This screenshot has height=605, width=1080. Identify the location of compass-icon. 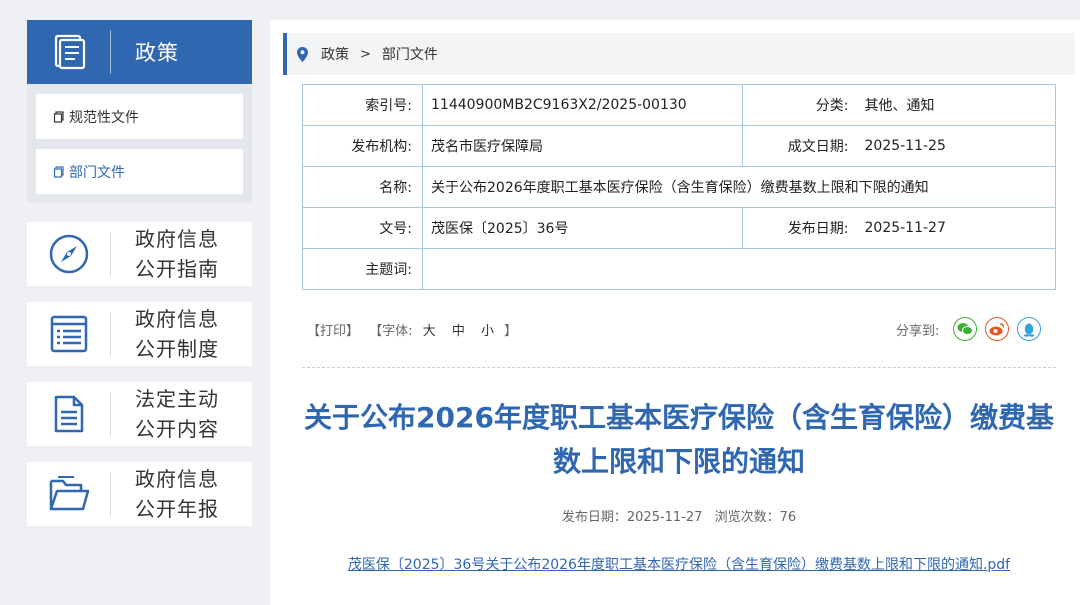
(69, 254).